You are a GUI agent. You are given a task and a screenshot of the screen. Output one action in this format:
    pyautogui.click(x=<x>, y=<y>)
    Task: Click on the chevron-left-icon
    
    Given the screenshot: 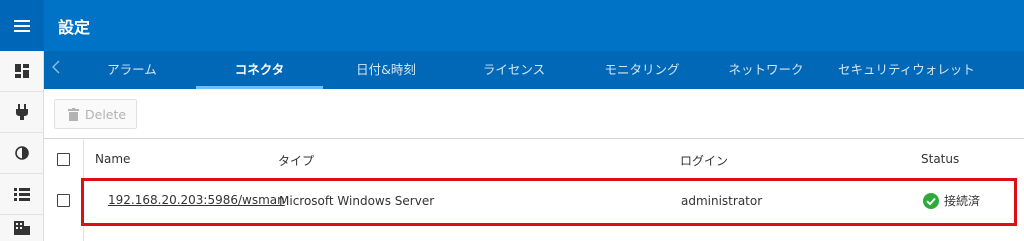 What is the action you would take?
    pyautogui.click(x=56, y=67)
    